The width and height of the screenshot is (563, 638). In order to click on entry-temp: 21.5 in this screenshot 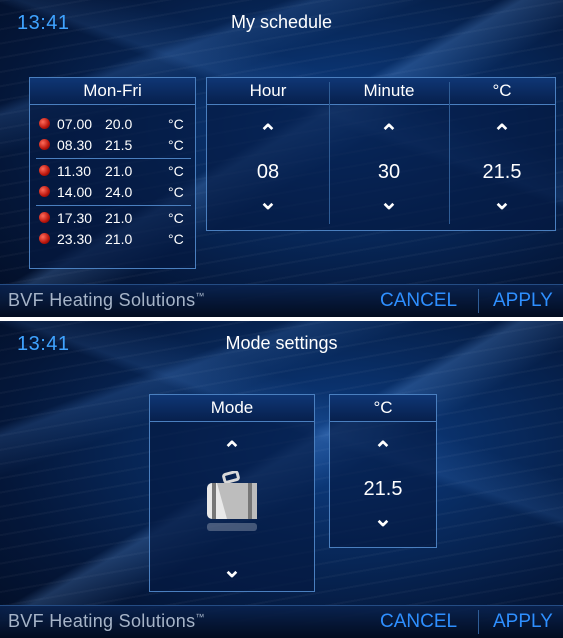, I will do `click(119, 145)`.